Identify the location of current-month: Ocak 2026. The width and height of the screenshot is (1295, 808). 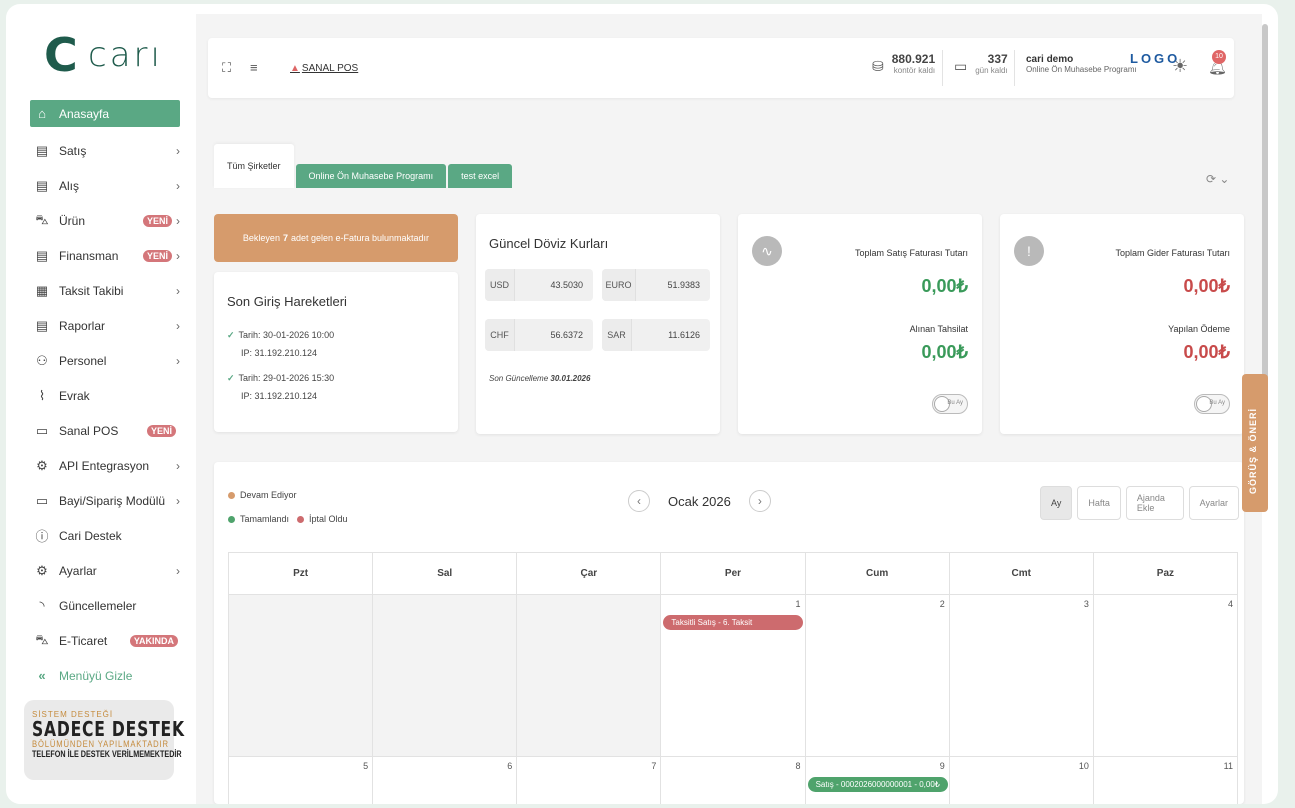
(699, 501).